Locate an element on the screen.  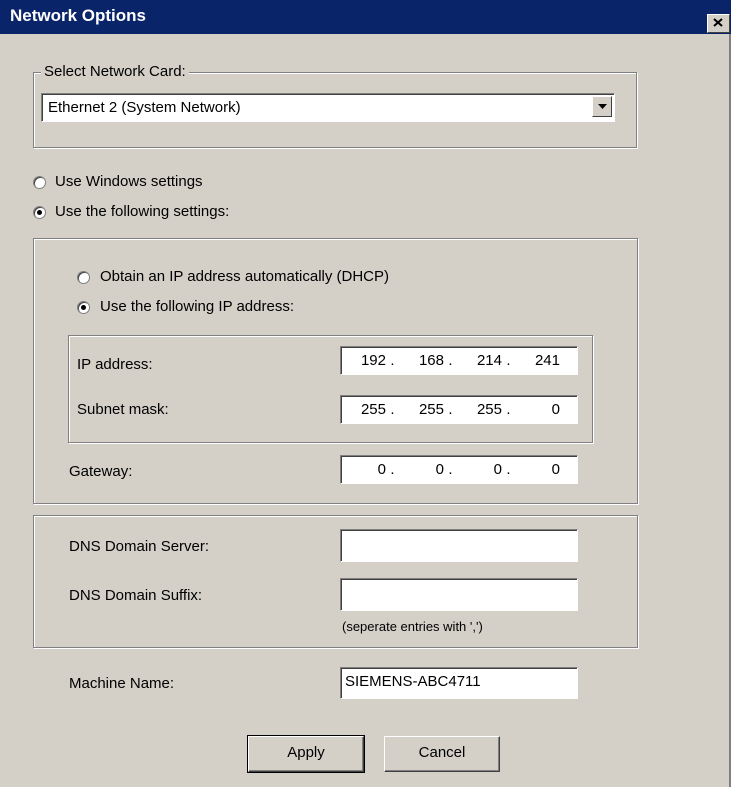
dns-hint: (seperate entries with ',') is located at coordinates (412, 626).